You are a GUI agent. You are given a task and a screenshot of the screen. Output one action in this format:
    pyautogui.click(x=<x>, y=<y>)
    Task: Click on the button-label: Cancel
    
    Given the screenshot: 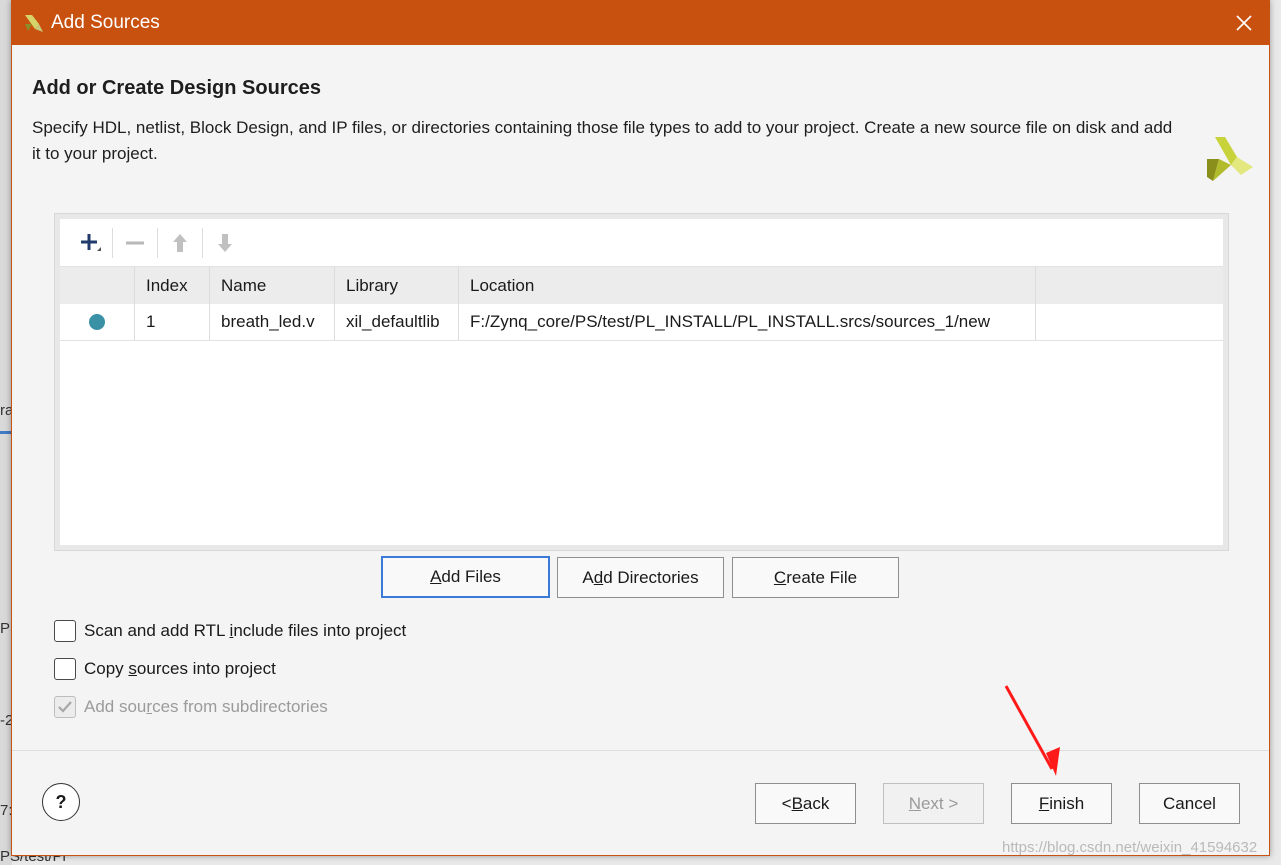 What is the action you would take?
    pyautogui.click(x=1189, y=803)
    